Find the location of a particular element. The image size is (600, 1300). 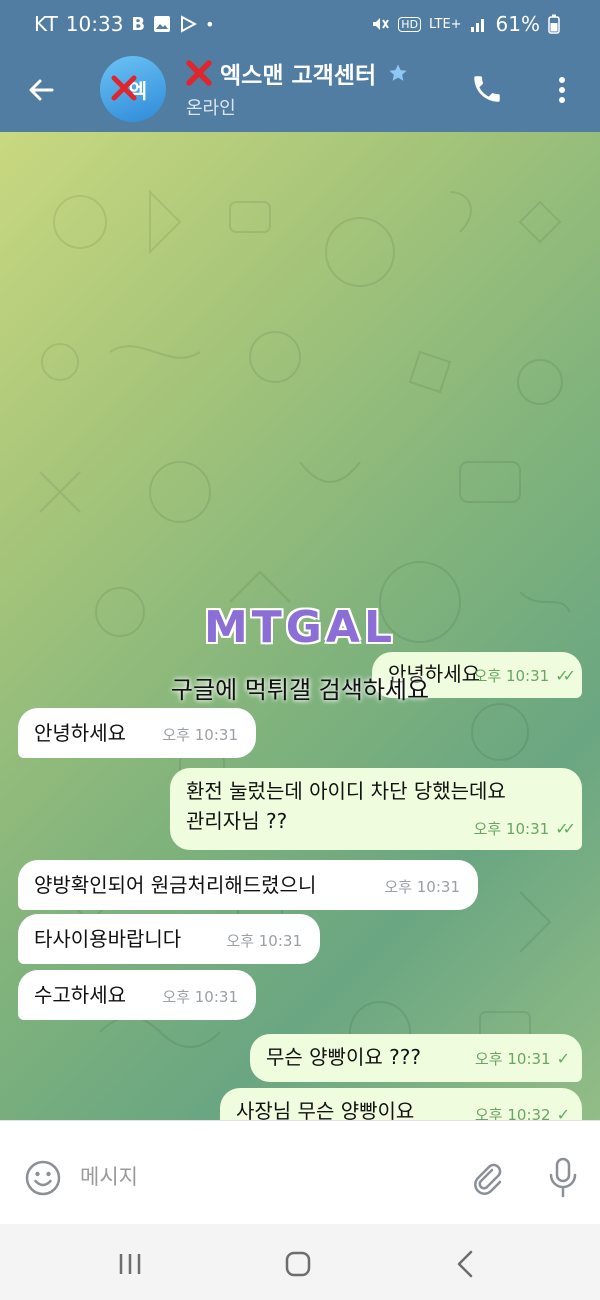

smiley-icon is located at coordinates (43, 1178).